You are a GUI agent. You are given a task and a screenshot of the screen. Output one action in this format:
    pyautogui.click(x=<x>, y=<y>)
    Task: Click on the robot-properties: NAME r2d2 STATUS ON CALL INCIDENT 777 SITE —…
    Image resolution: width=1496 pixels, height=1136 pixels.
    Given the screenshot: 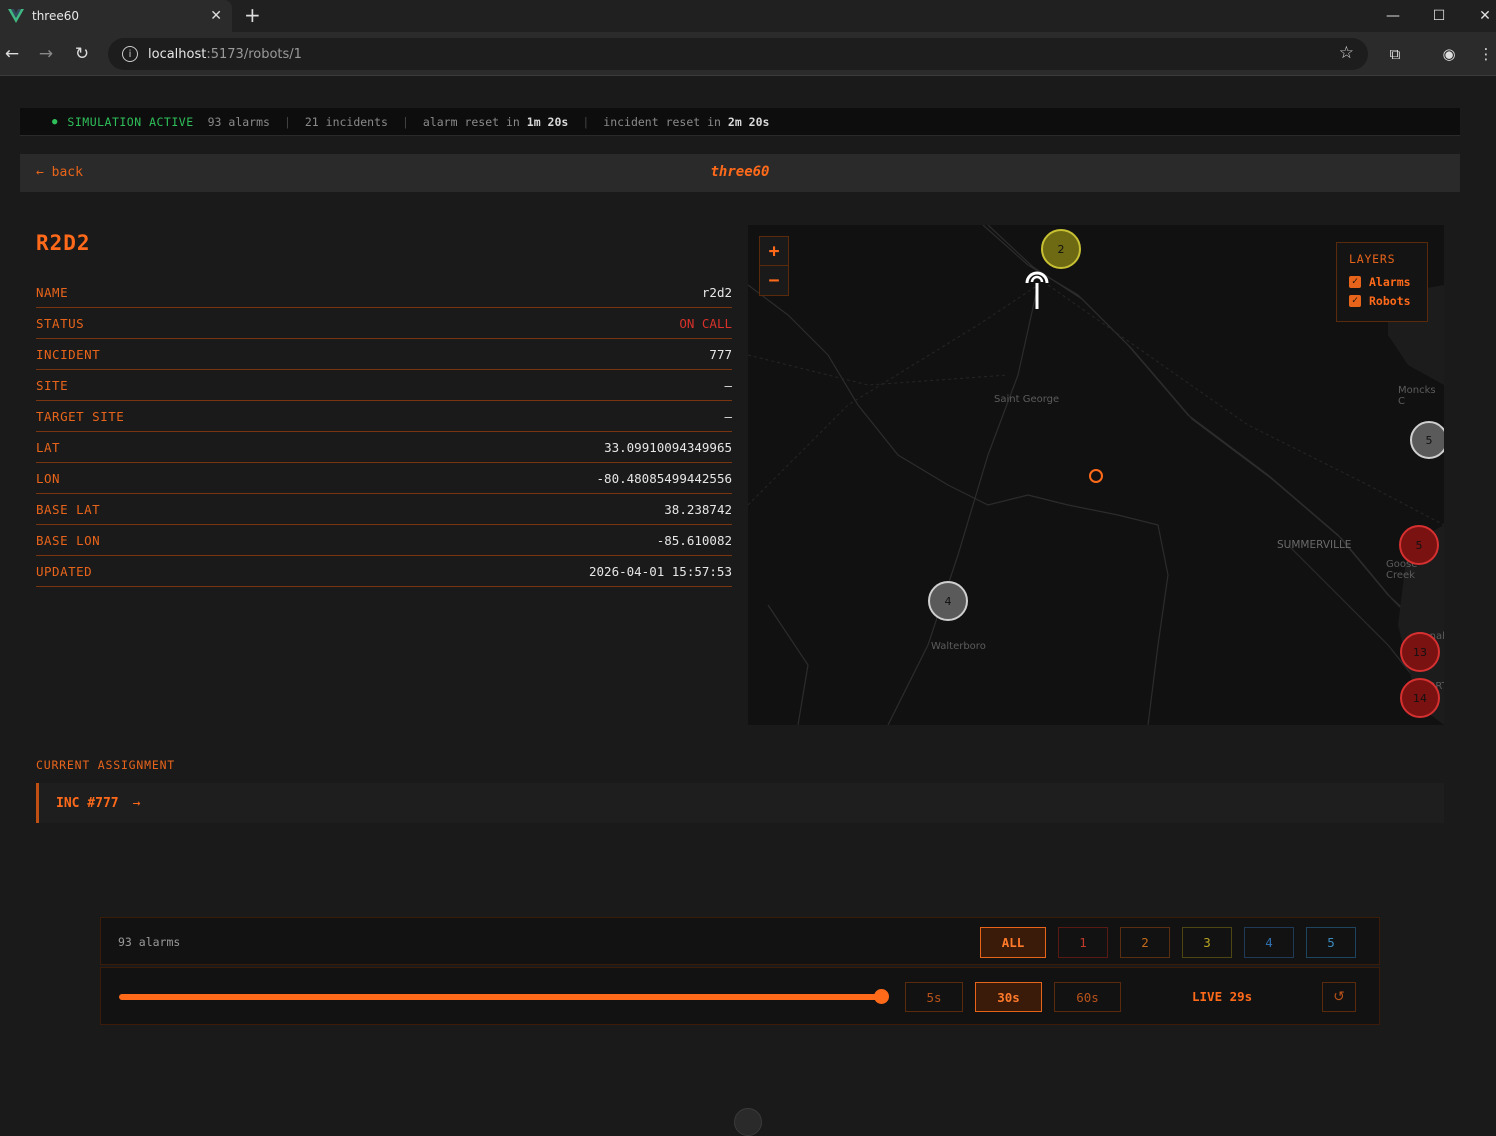 What is the action you would take?
    pyautogui.click(x=384, y=432)
    